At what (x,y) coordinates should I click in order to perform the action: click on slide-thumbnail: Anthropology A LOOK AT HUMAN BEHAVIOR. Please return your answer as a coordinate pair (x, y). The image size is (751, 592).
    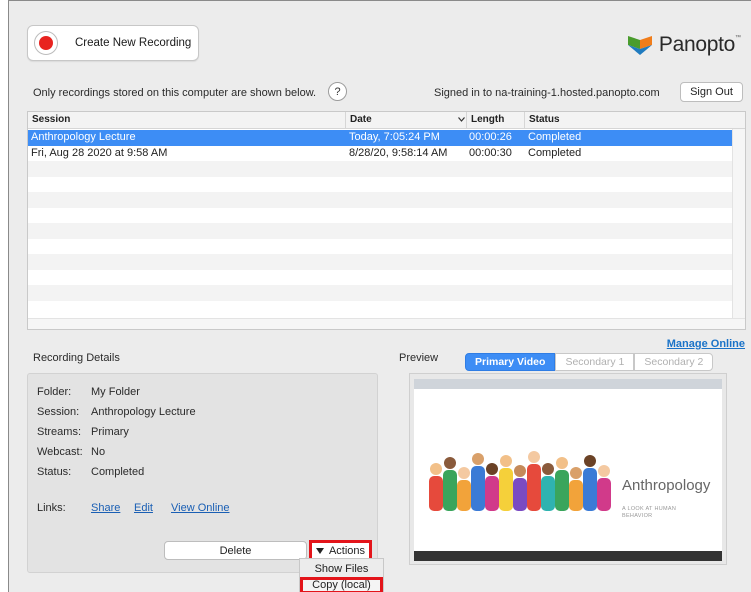
    Looking at the image, I should click on (568, 470).